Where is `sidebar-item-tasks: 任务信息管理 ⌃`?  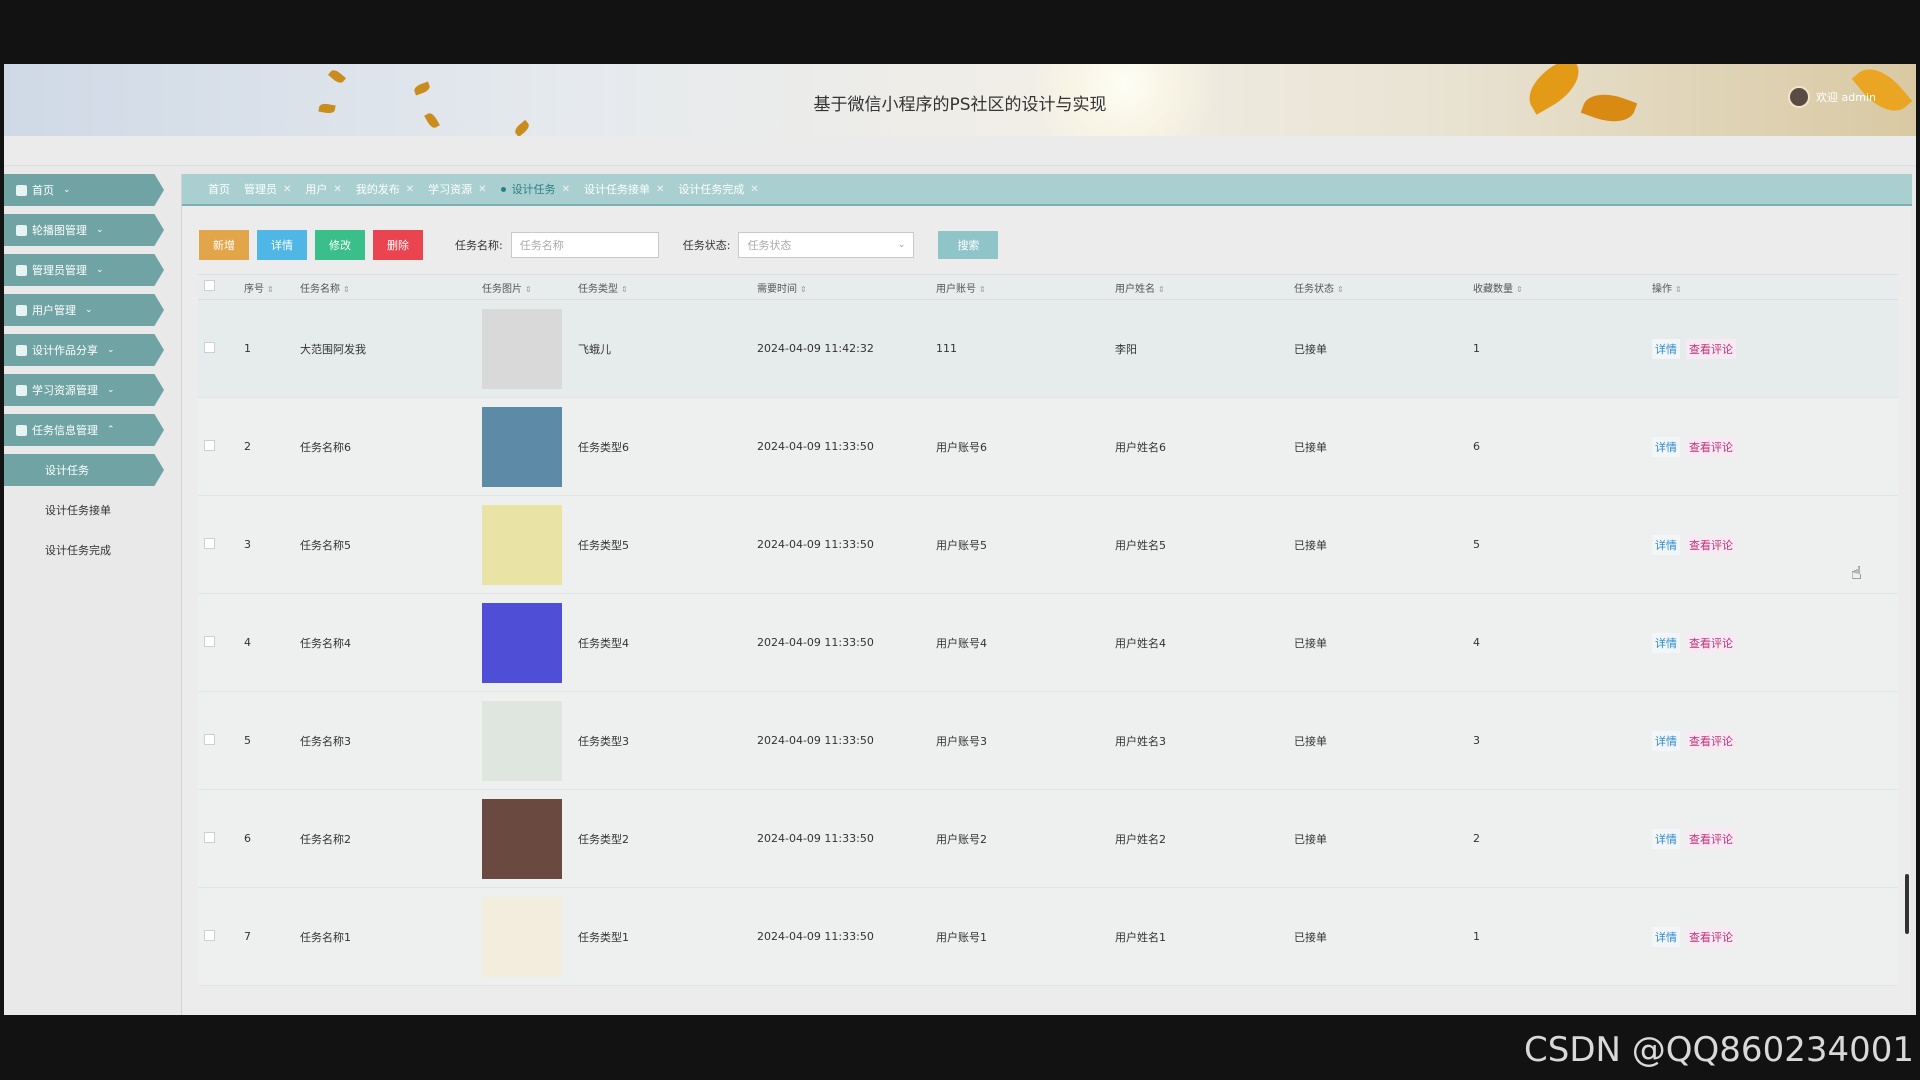 sidebar-item-tasks: 任务信息管理 ⌃ is located at coordinates (84, 430).